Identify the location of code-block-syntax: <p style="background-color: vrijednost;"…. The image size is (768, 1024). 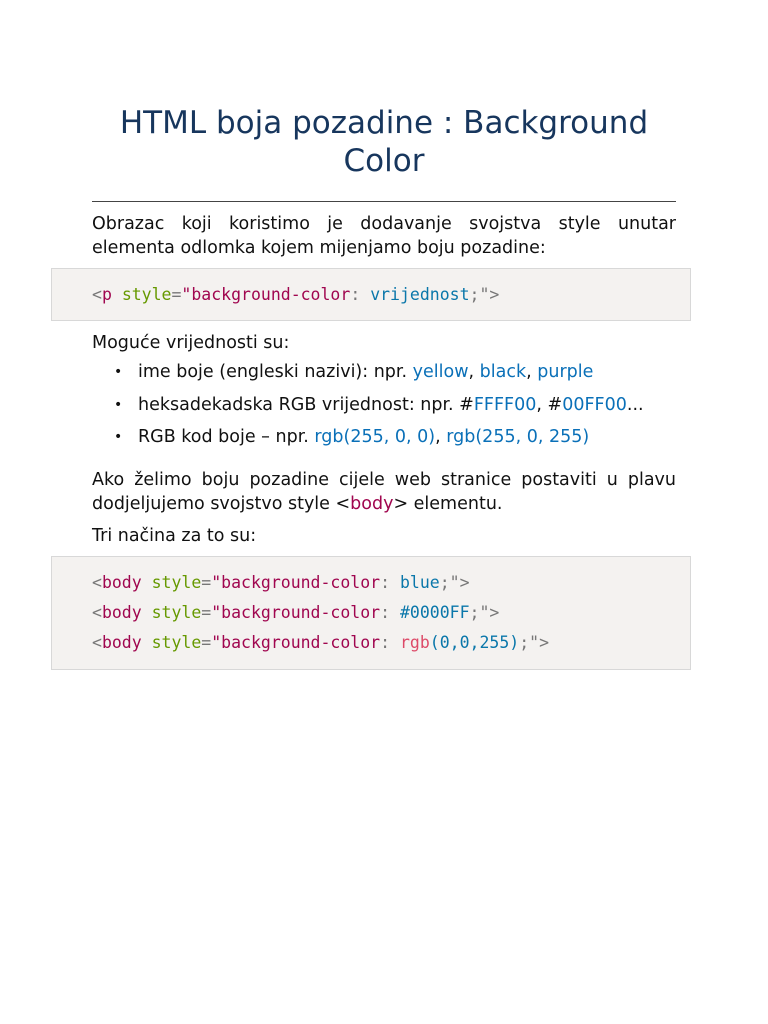
(371, 294).